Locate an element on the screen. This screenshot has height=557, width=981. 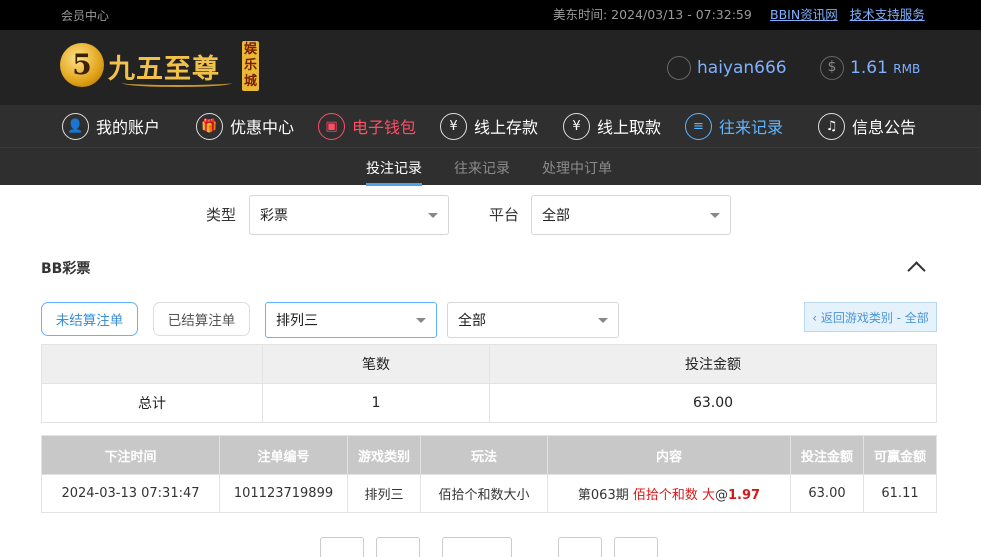
tab-transactions: 往来记录 is located at coordinates (482, 168).